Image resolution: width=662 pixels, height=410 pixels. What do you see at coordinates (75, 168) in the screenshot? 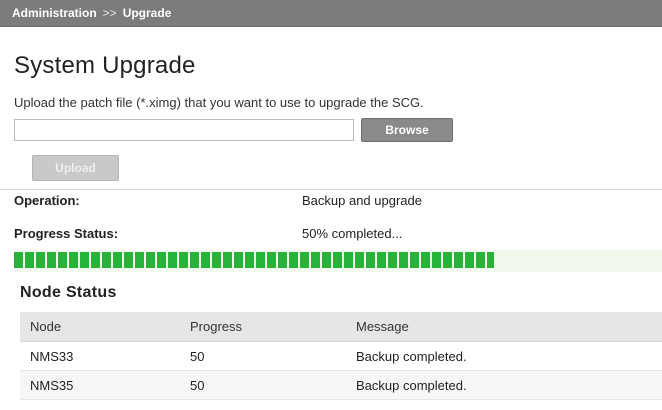
I see `upload-button: Upload` at bounding box center [75, 168].